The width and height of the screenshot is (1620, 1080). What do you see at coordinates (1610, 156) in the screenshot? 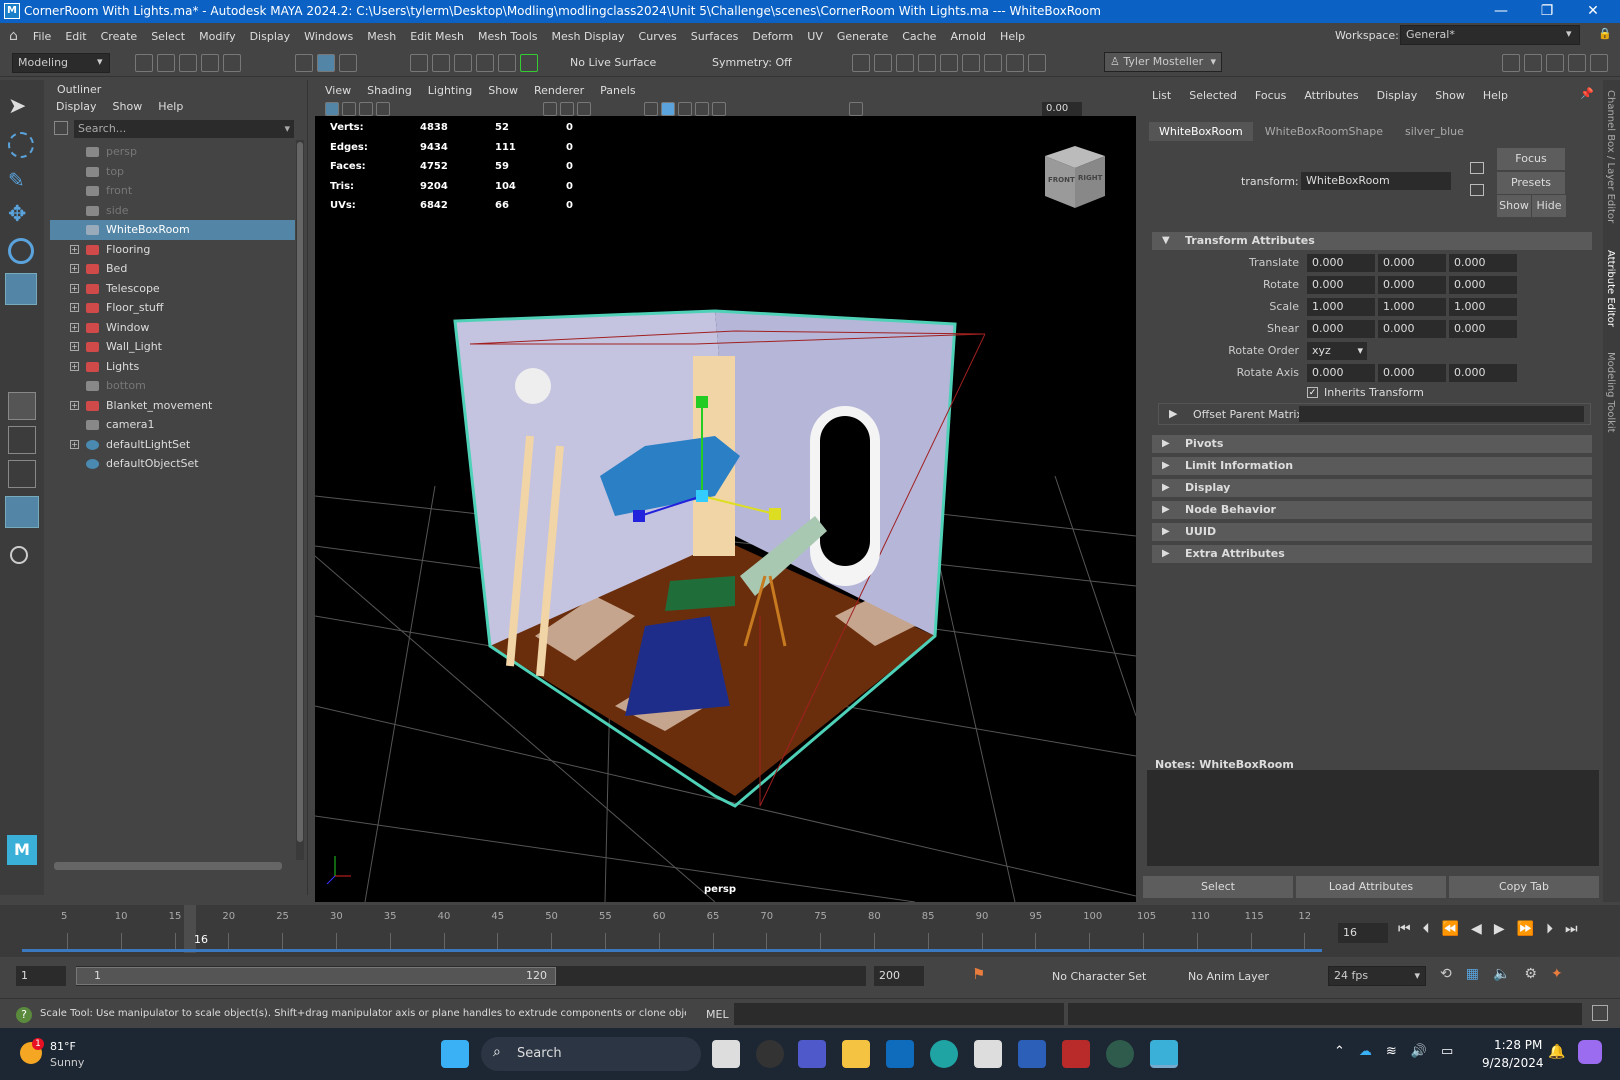
I see `channel-box-tab: Channel Box / Layer Editor` at bounding box center [1610, 156].